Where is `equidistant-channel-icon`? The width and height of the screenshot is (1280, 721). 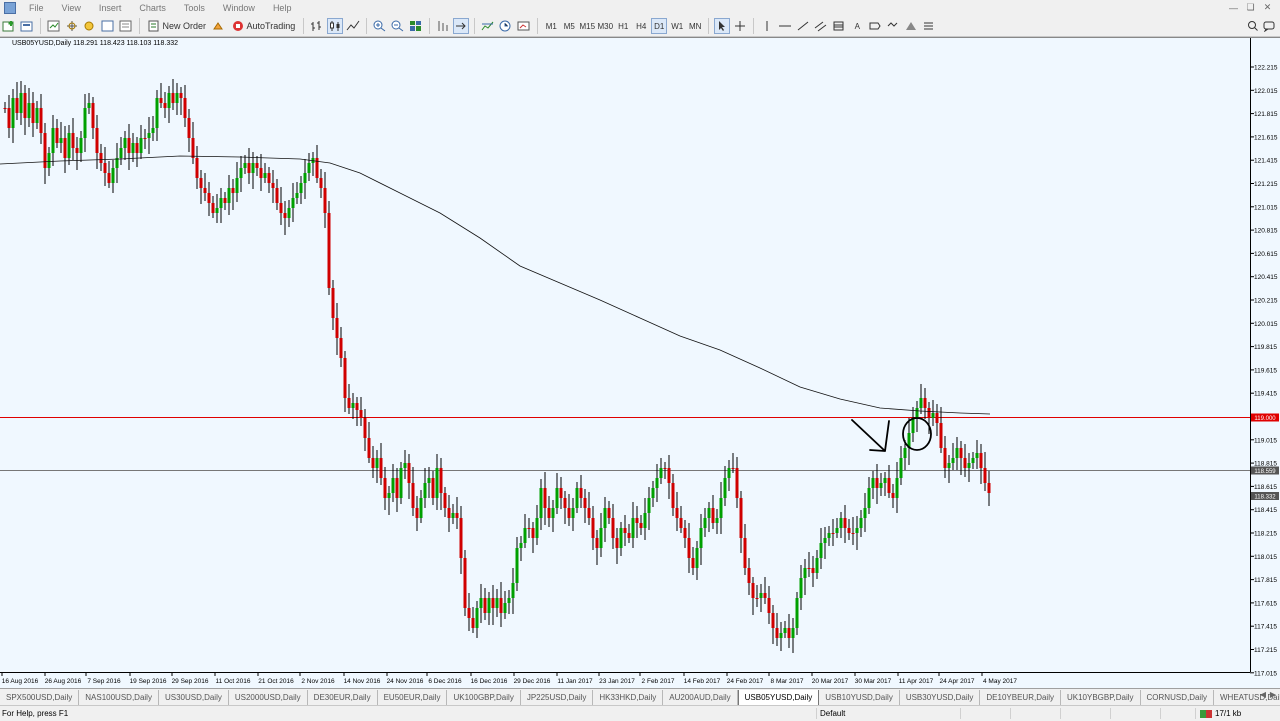
equidistant-channel-icon is located at coordinates (821, 26).